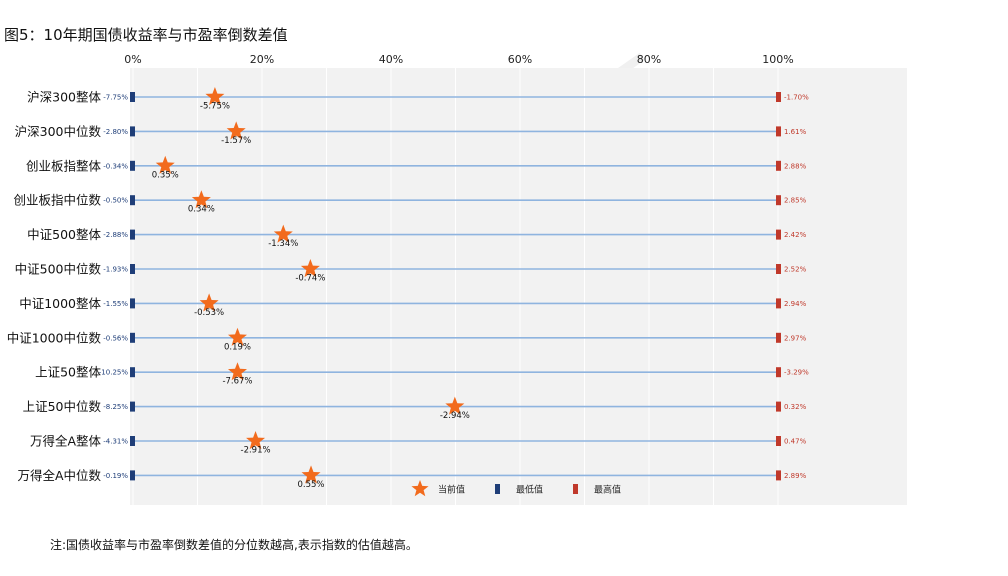  I want to click on min-value-label: -7.75%, so click(115, 98).